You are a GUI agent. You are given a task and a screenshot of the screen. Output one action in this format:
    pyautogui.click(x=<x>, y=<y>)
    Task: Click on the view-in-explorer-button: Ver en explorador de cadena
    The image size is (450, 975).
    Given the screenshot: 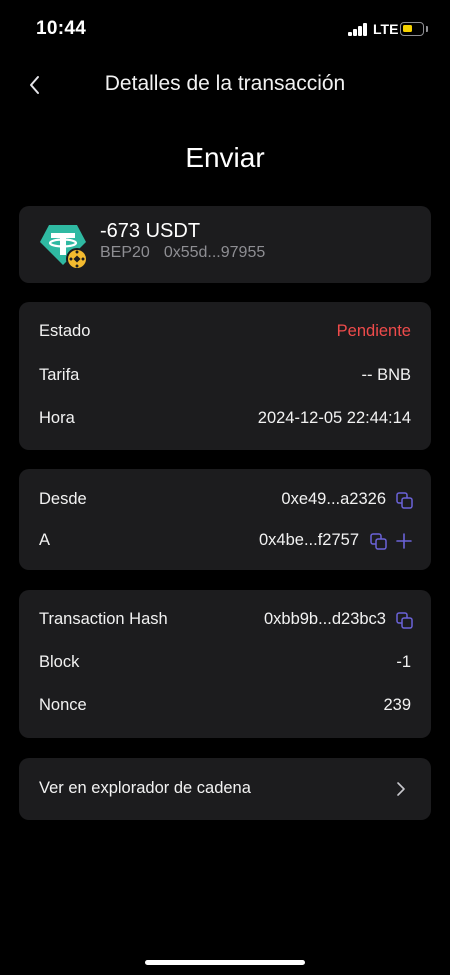 What is the action you would take?
    pyautogui.click(x=225, y=789)
    